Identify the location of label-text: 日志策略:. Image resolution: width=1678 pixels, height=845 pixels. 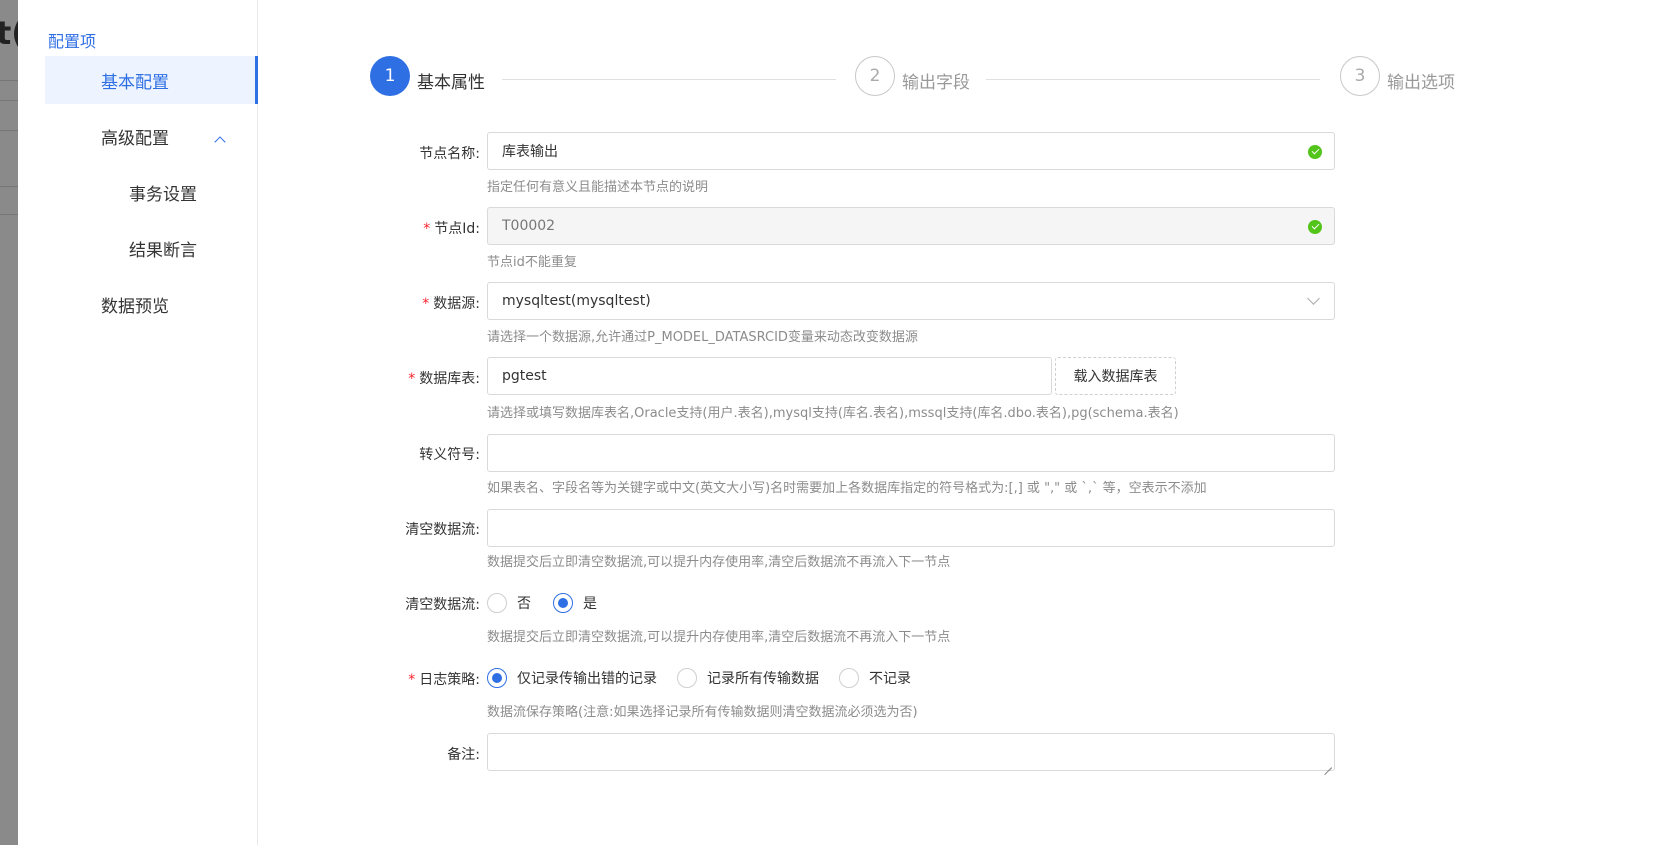
(449, 680).